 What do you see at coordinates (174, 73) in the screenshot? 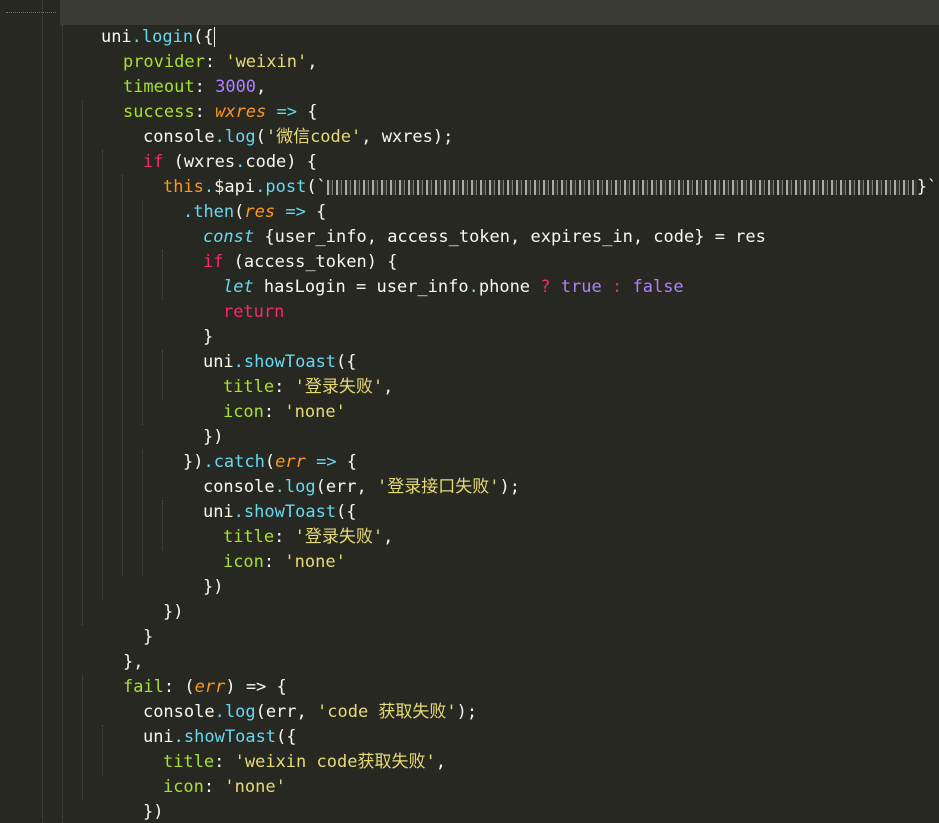
I see `code-line: timeout: 3000,` at bounding box center [174, 73].